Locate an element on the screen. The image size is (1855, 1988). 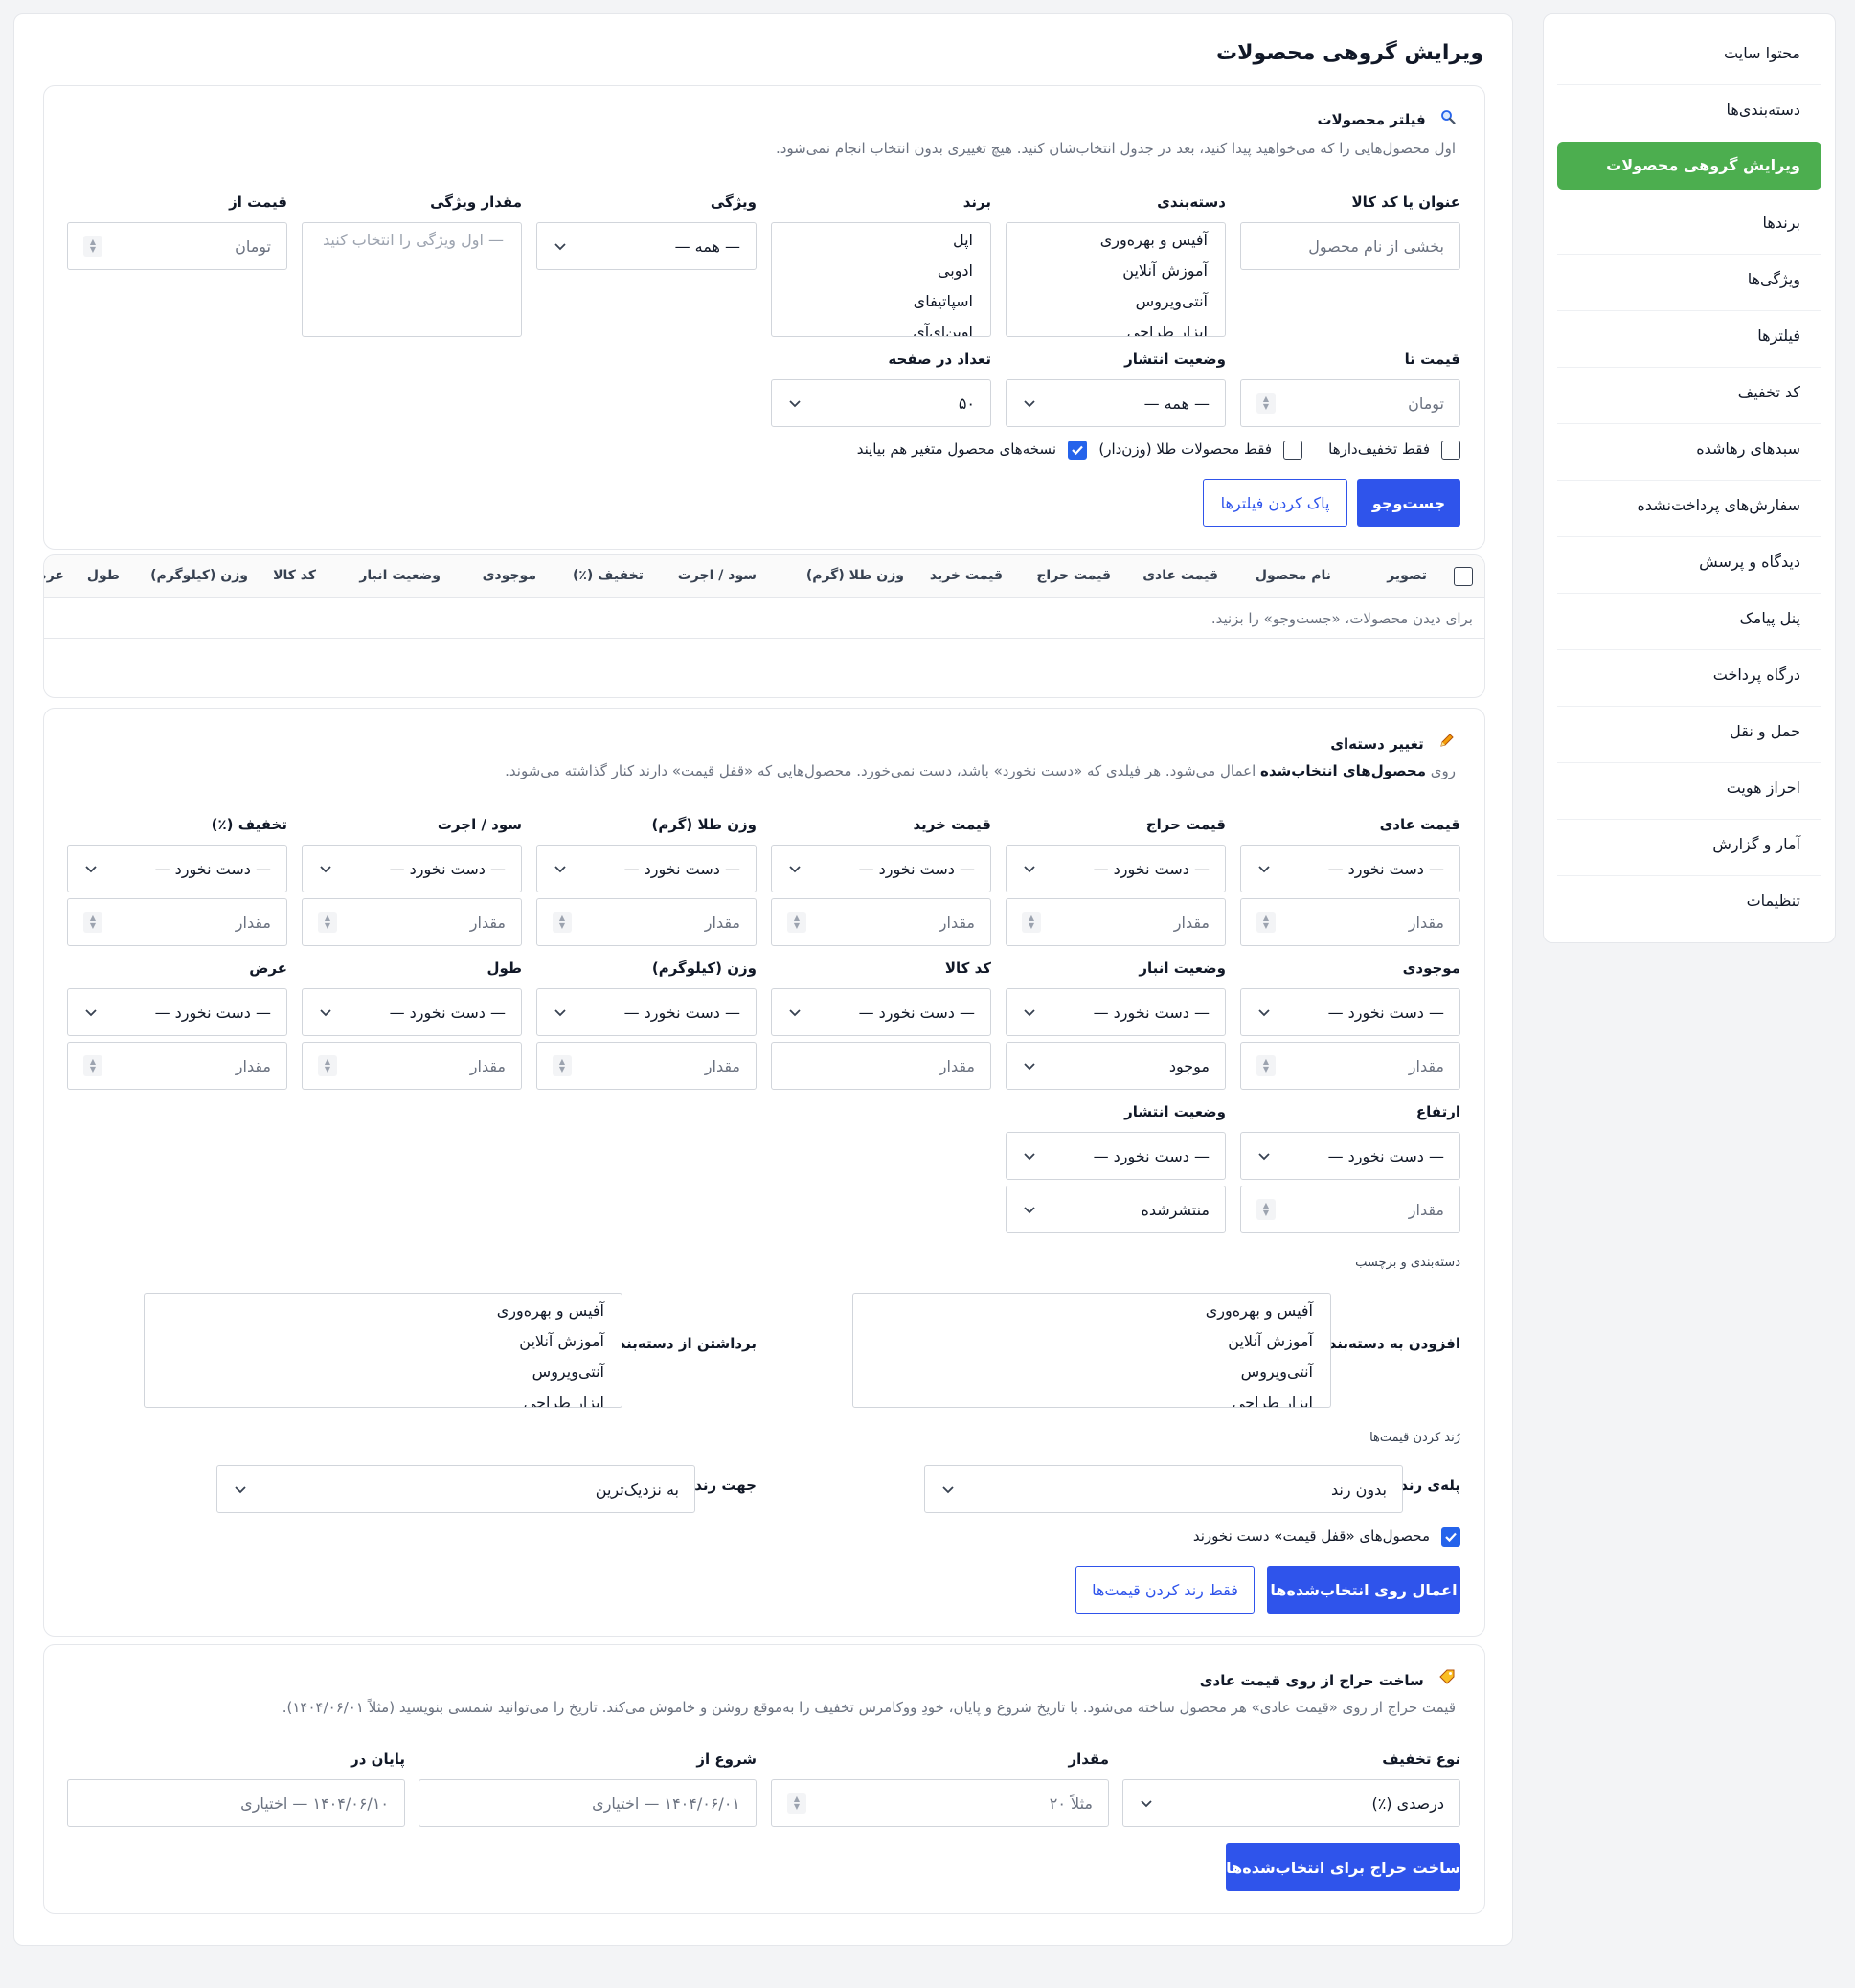
sidebar-item-shipping: حمل و نقل is located at coordinates (1689, 732).